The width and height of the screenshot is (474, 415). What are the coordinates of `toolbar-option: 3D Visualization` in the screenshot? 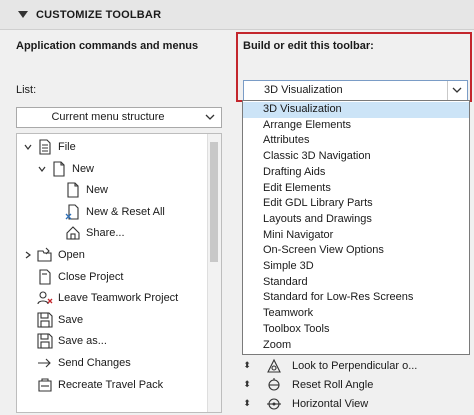 It's located at (356, 110).